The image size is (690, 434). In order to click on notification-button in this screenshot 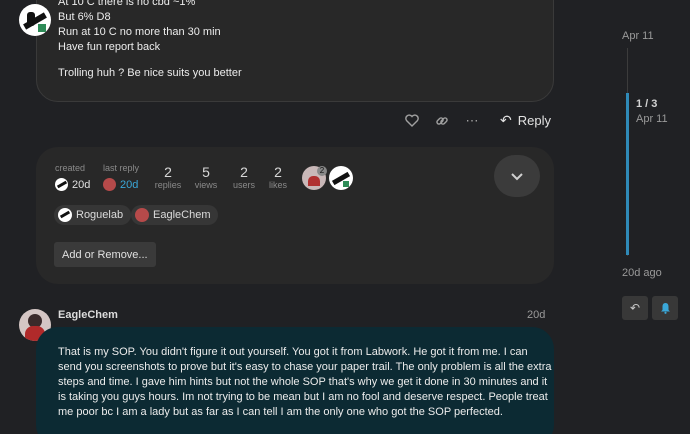, I will do `click(665, 308)`.